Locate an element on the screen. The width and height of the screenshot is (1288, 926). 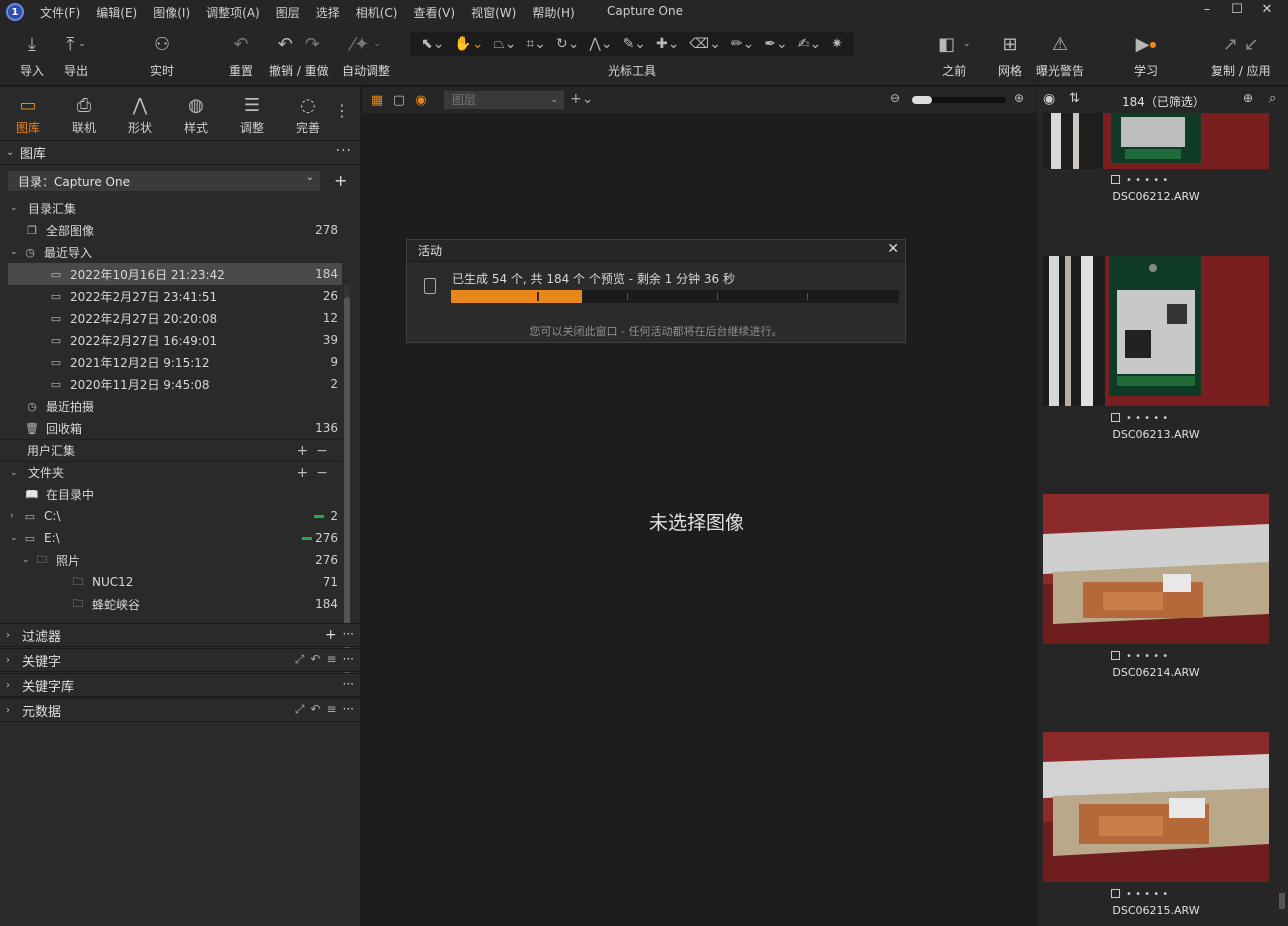
add-icon: + is located at coordinates (331, 635).